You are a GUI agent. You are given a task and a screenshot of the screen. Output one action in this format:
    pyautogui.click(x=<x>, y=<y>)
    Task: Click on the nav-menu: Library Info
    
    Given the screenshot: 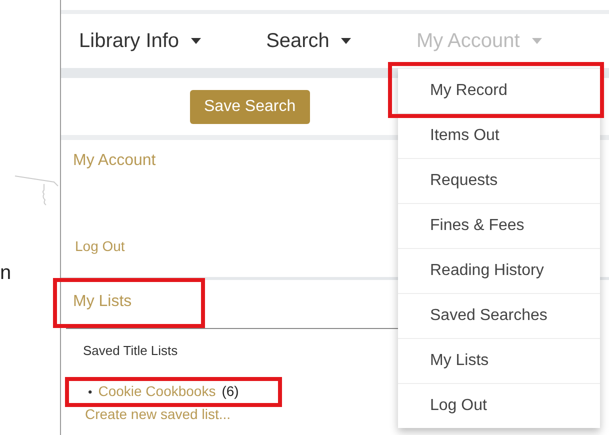 What is the action you would take?
    pyautogui.click(x=140, y=41)
    